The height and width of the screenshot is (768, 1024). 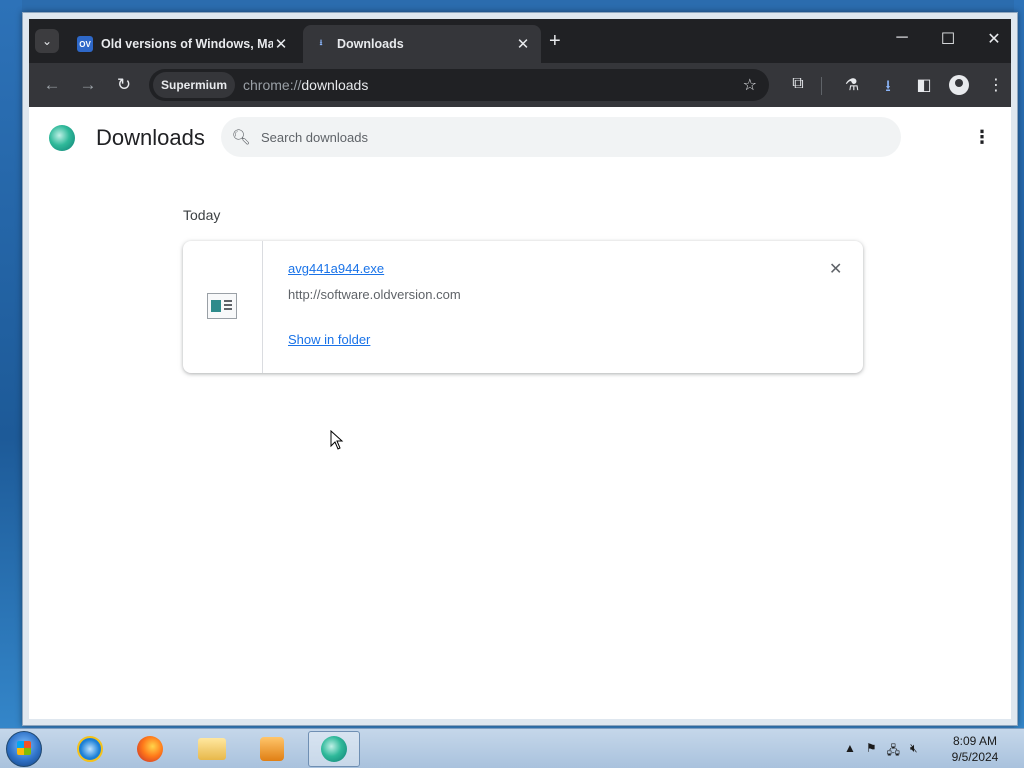 What do you see at coordinates (329, 339) in the screenshot?
I see `show-in-folder-link: Show in folder` at bounding box center [329, 339].